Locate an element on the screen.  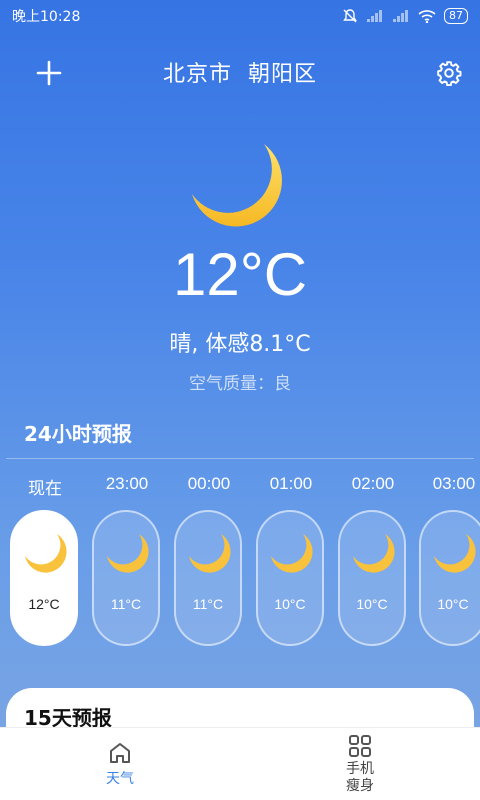
hour-time: 03:00 is located at coordinates (454, 483).